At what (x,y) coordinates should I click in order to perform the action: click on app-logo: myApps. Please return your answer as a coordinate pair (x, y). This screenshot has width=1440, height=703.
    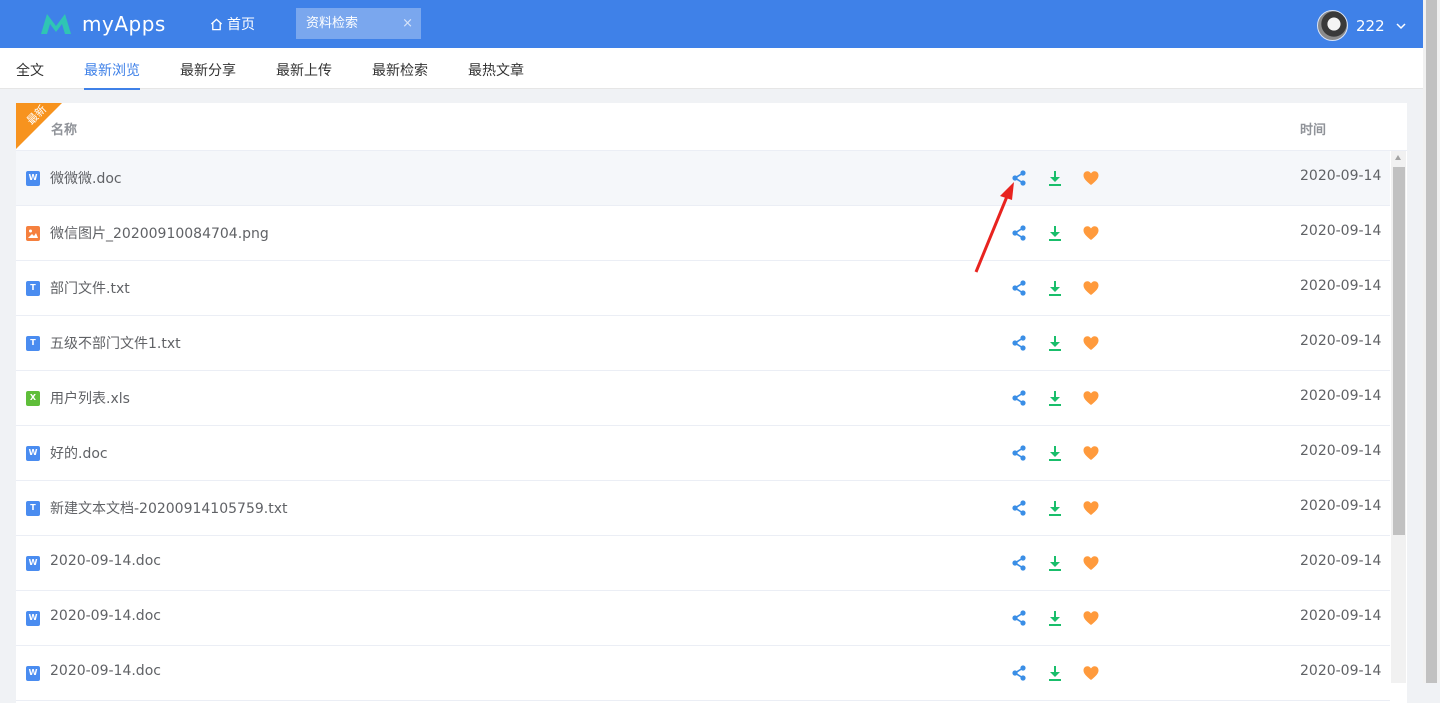
    Looking at the image, I should click on (103, 24).